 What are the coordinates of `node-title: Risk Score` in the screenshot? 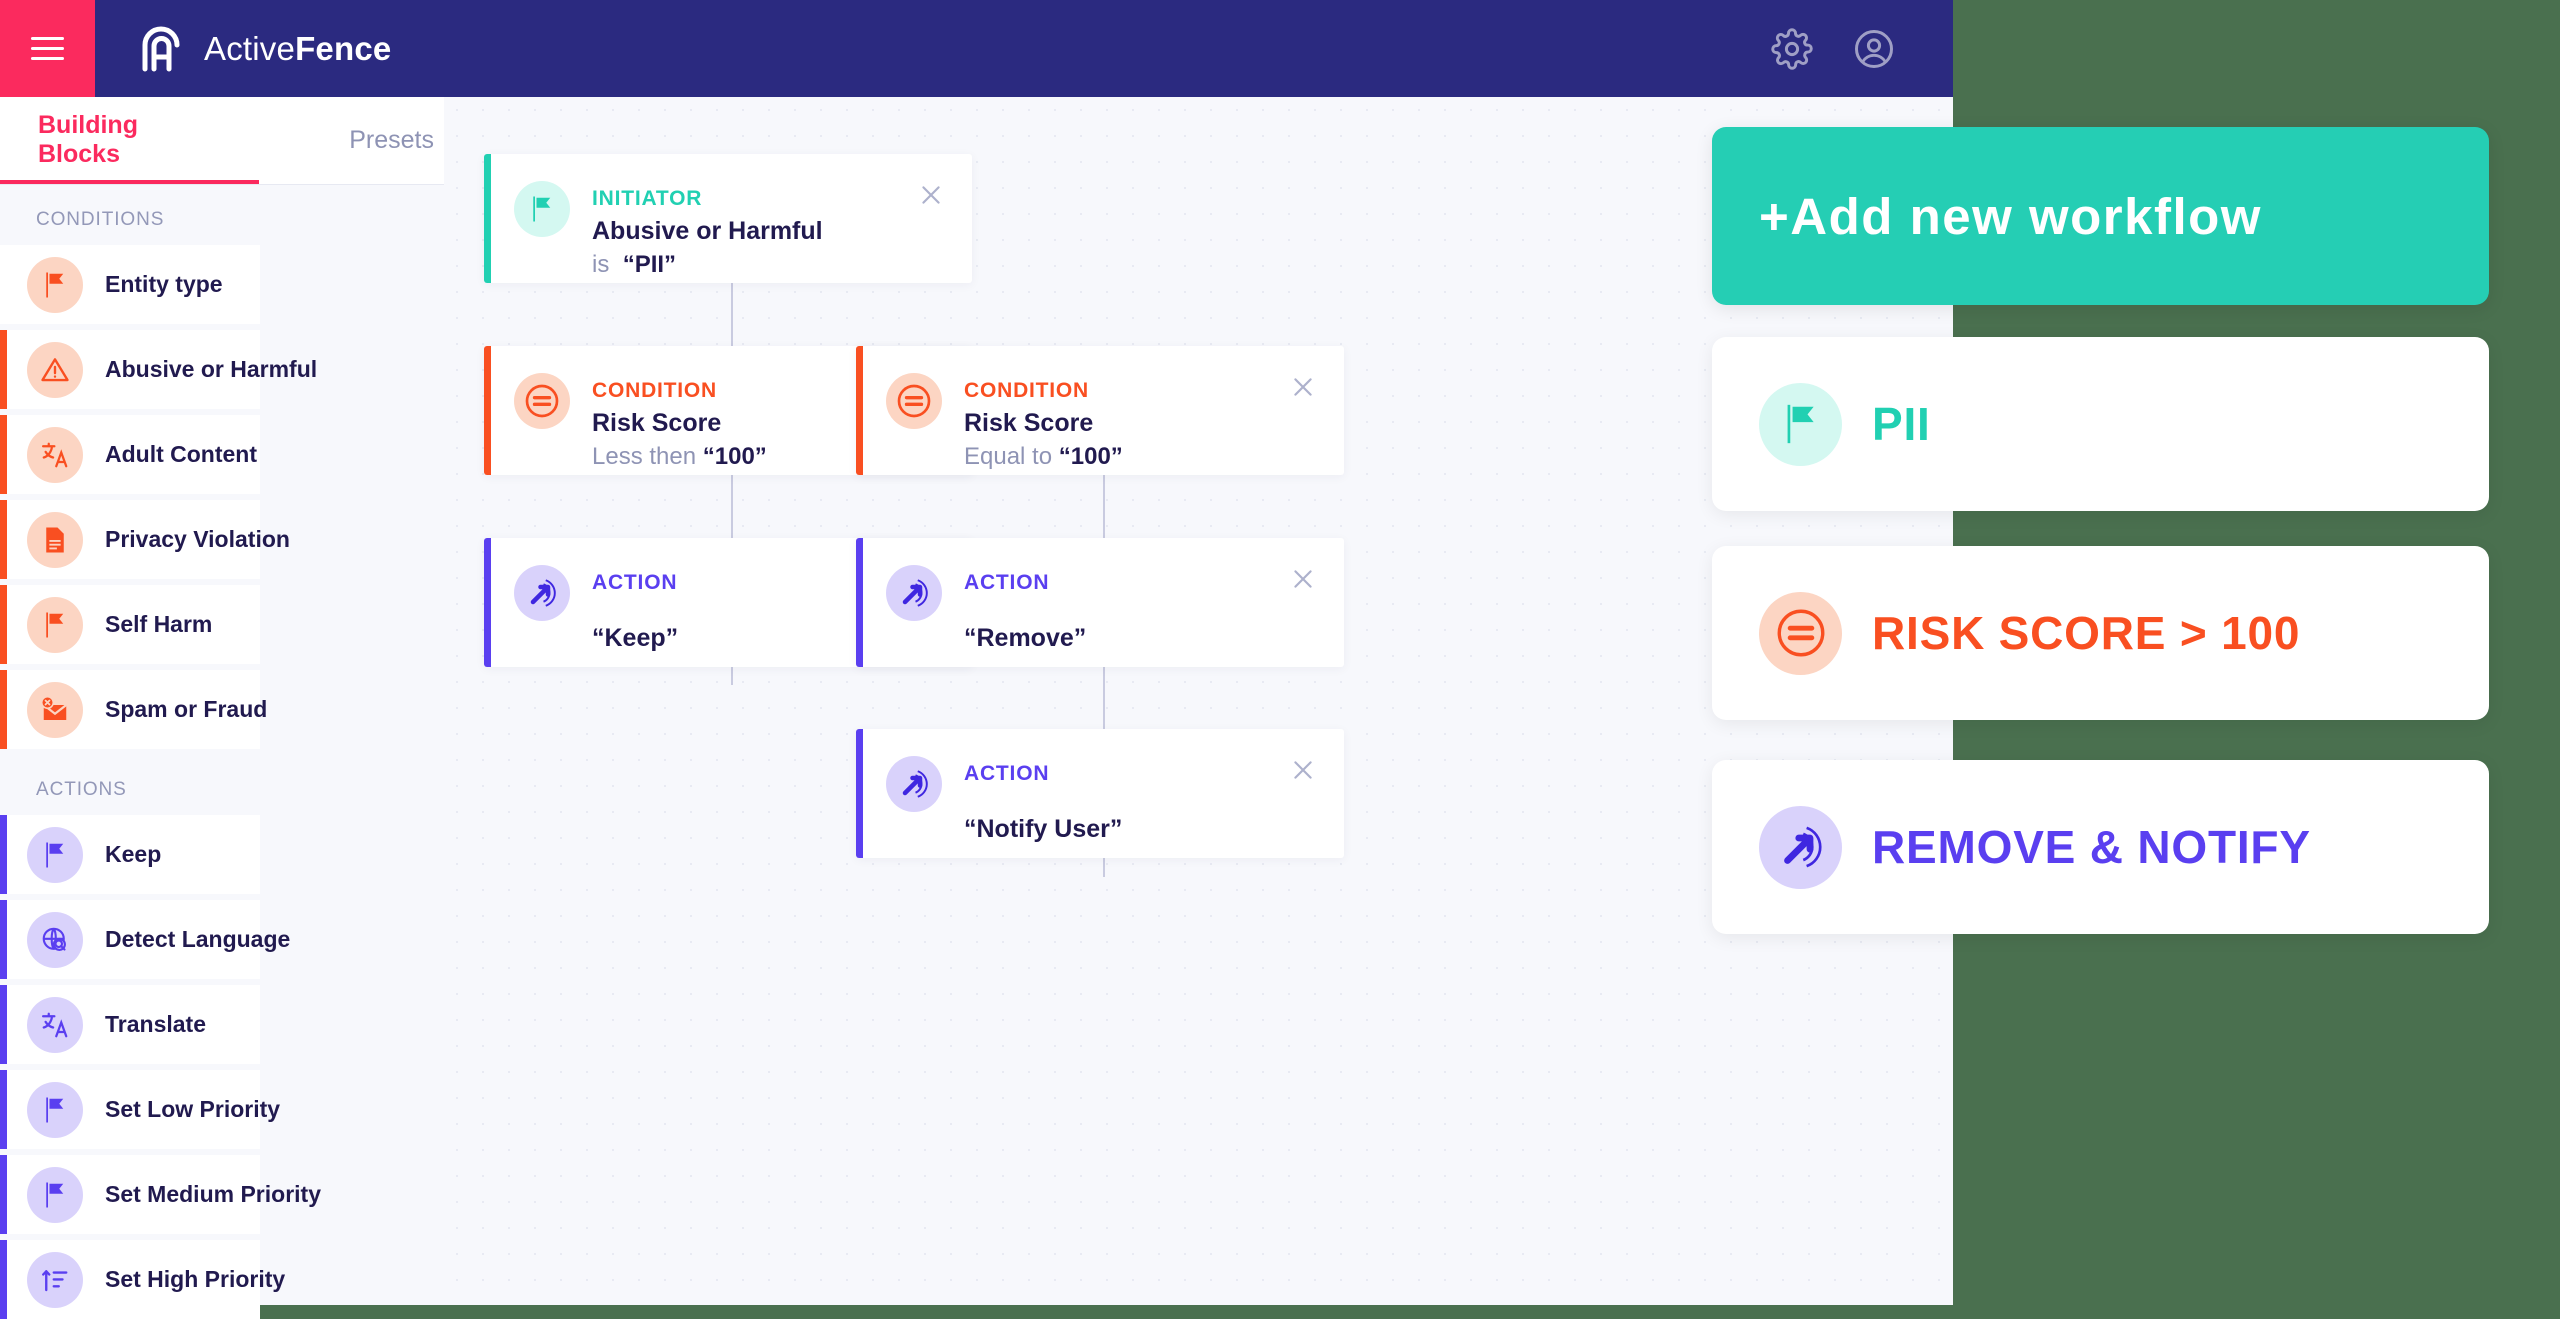 It's located at (1029, 423).